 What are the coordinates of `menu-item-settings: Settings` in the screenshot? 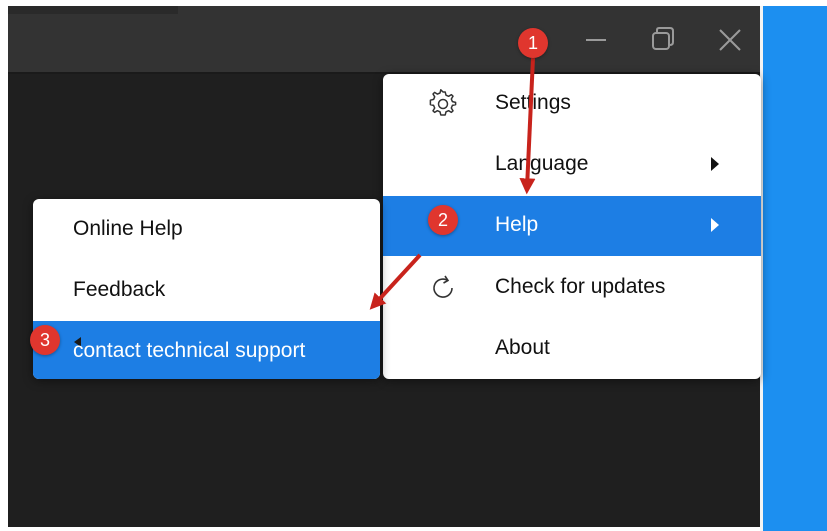 It's located at (572, 104).